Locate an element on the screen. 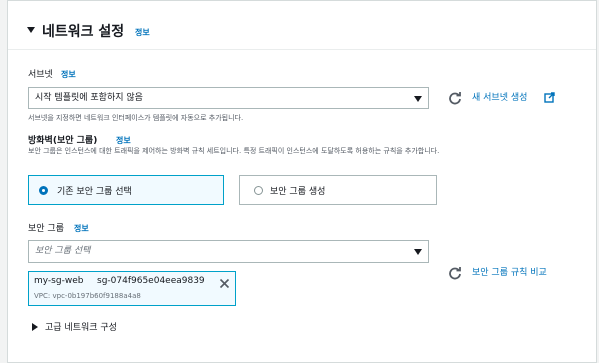 Image resolution: width=599 pixels, height=363 pixels. existing-sg-label: 기존 보안 그룹 선택 is located at coordinates (94, 192).